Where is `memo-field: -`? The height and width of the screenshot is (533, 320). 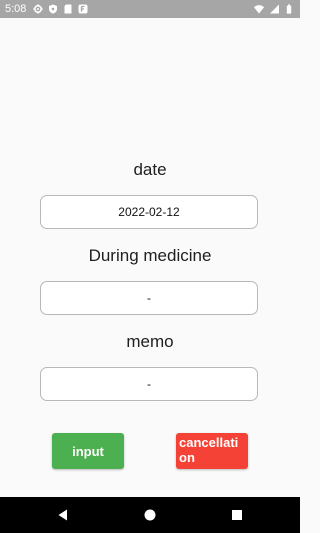 memo-field: - is located at coordinates (149, 384).